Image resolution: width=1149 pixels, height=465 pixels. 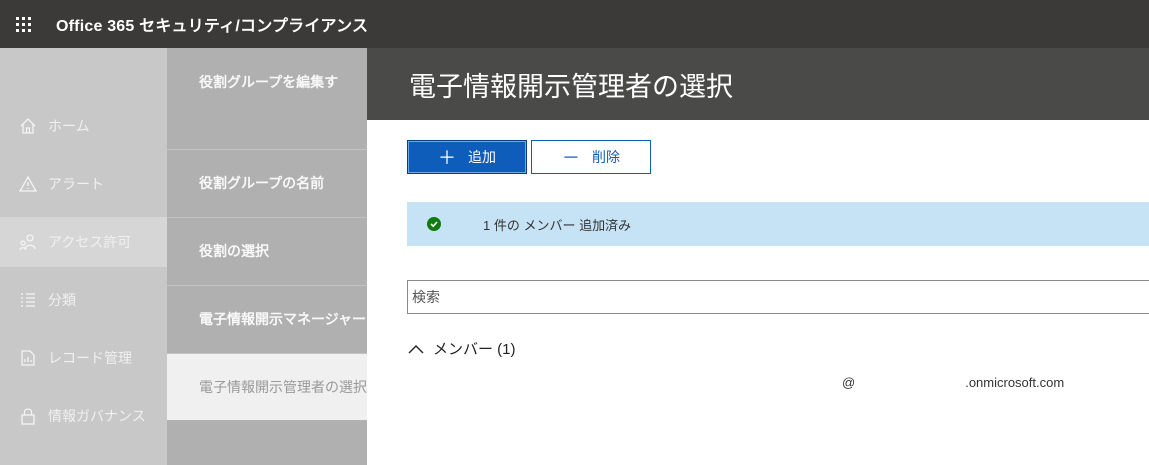 What do you see at coordinates (28, 184) in the screenshot?
I see `alert-icon` at bounding box center [28, 184].